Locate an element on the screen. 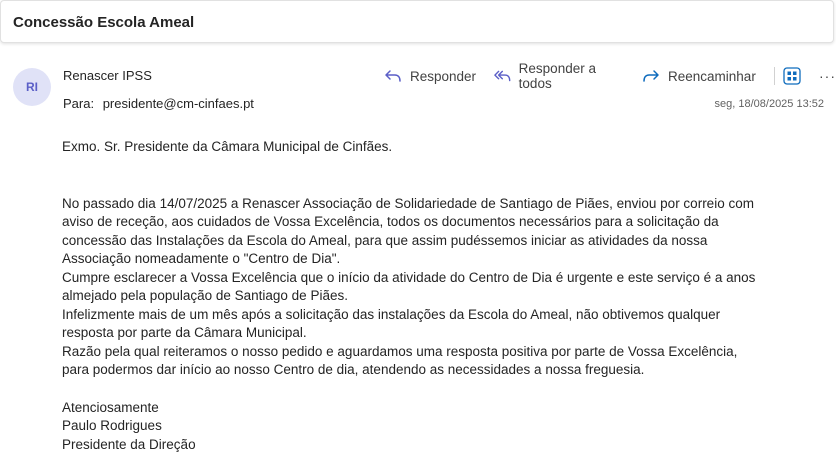 This screenshot has height=470, width=836. reply-all-label: Responder a todos is located at coordinates (557, 76).